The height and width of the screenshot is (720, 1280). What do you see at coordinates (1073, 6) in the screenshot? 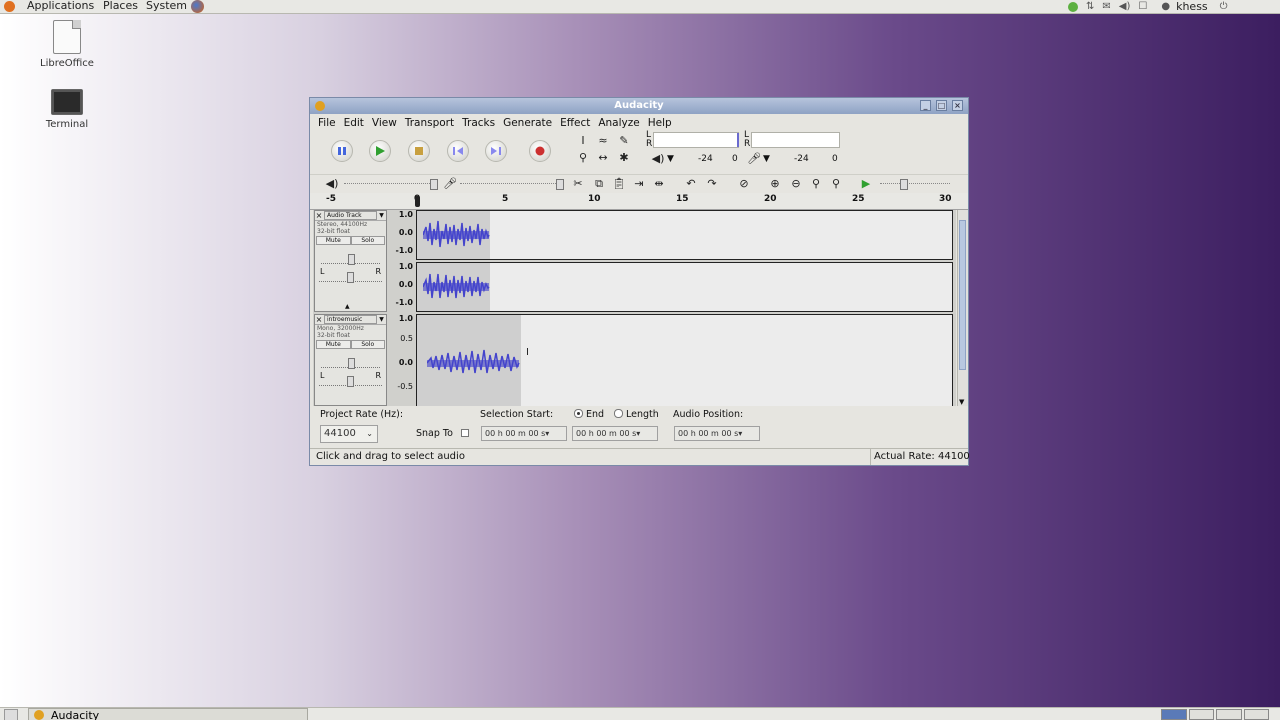
I see `update-icon` at bounding box center [1073, 6].